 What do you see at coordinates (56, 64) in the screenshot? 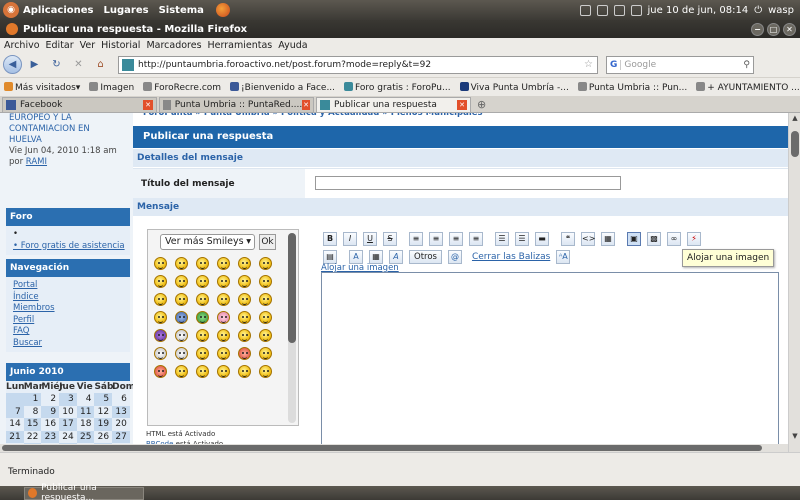
I see `reload-icon: ↻` at bounding box center [56, 64].